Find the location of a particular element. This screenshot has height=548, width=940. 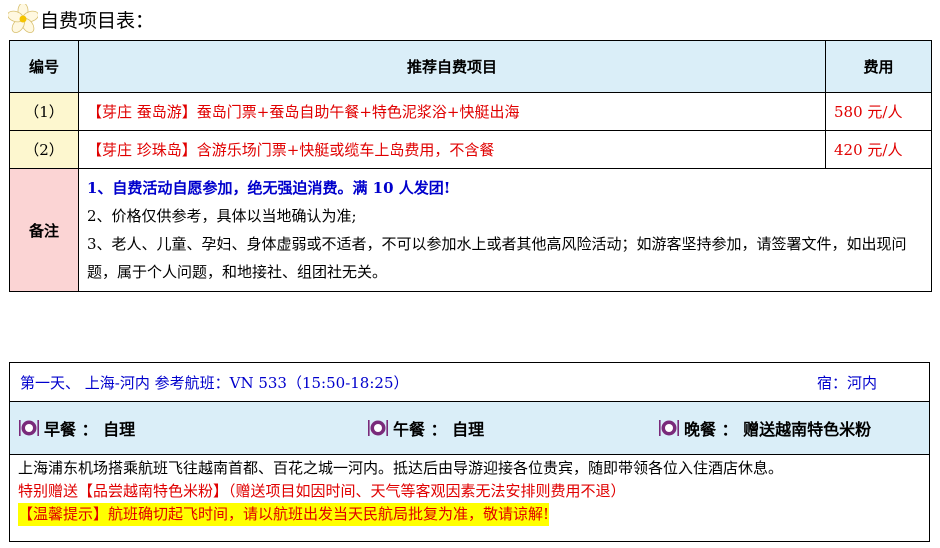

lunch-text: 午餐 ： 自理 is located at coordinates (439, 429).